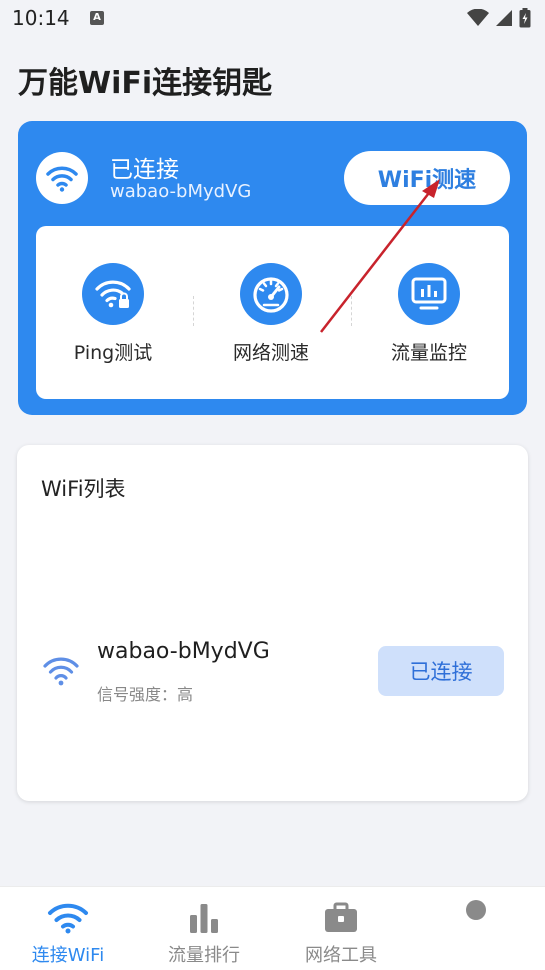 The width and height of the screenshot is (545, 970). Describe the element at coordinates (270, 353) in the screenshot. I see `tool-label: 网络测速` at that location.